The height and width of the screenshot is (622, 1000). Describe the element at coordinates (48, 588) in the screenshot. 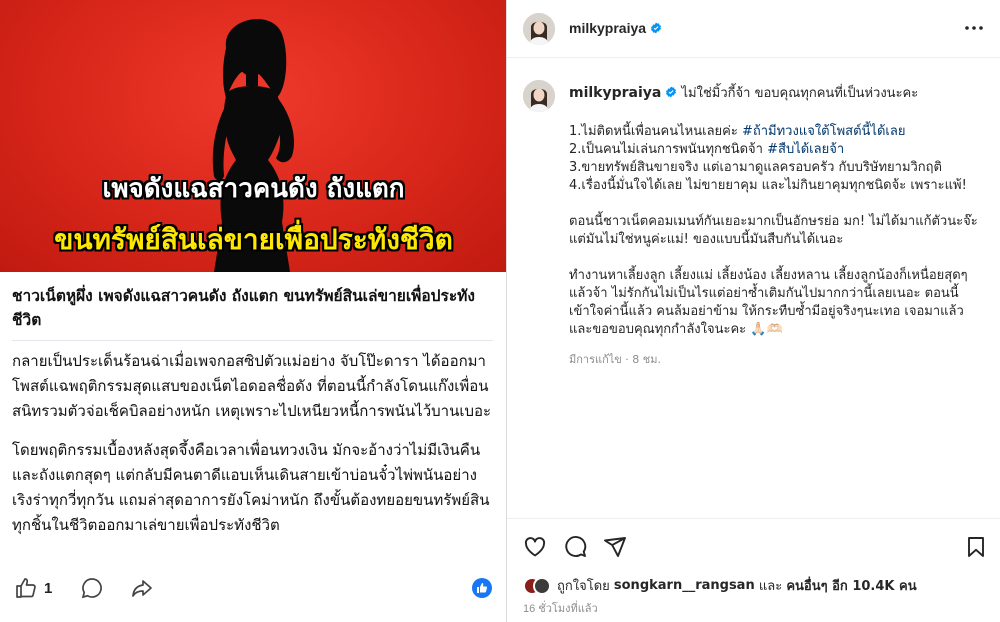

I see `like-count: 1` at that location.